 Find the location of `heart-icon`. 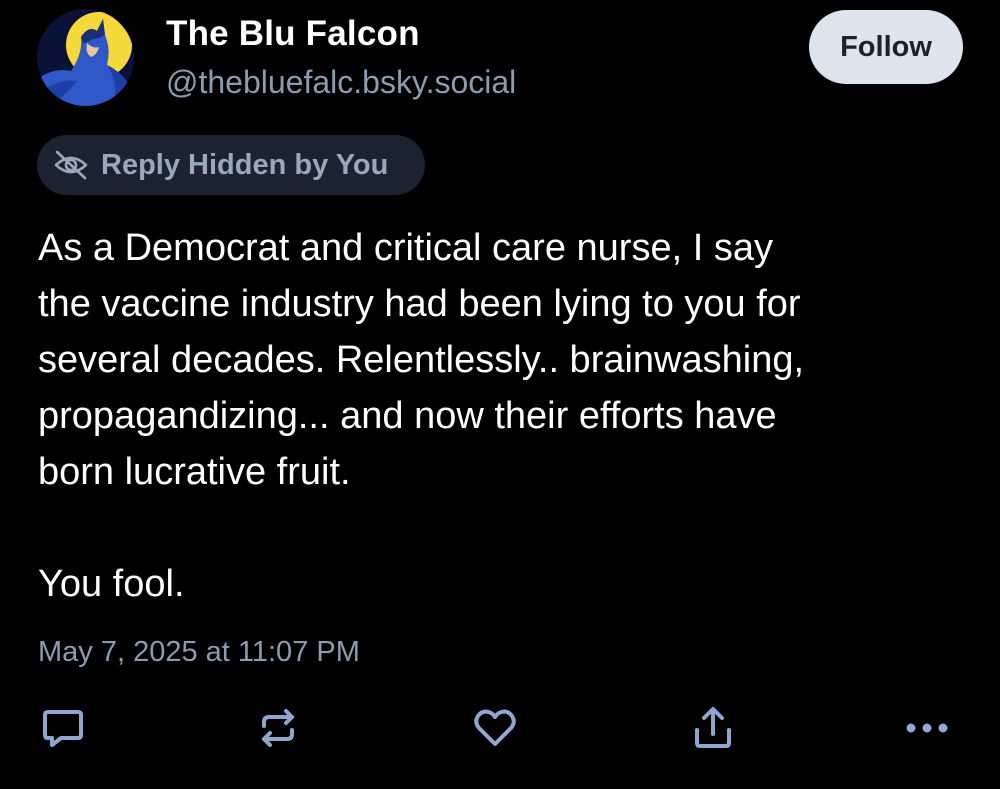

heart-icon is located at coordinates (495, 730).